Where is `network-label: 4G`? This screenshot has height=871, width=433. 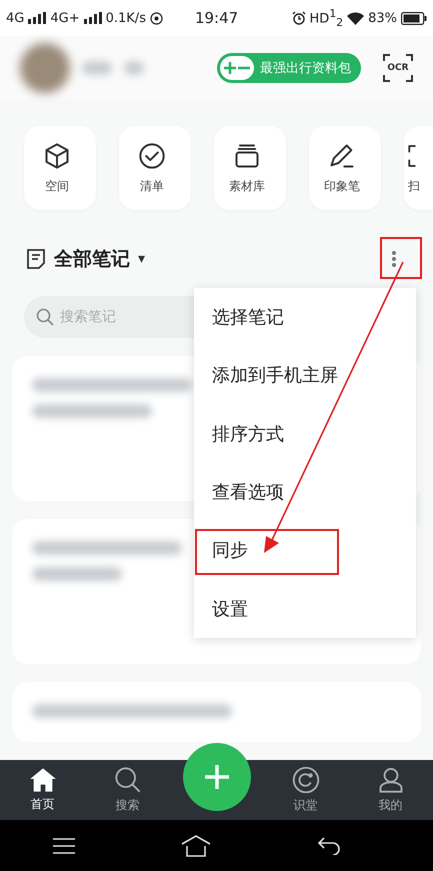 network-label: 4G is located at coordinates (15, 18).